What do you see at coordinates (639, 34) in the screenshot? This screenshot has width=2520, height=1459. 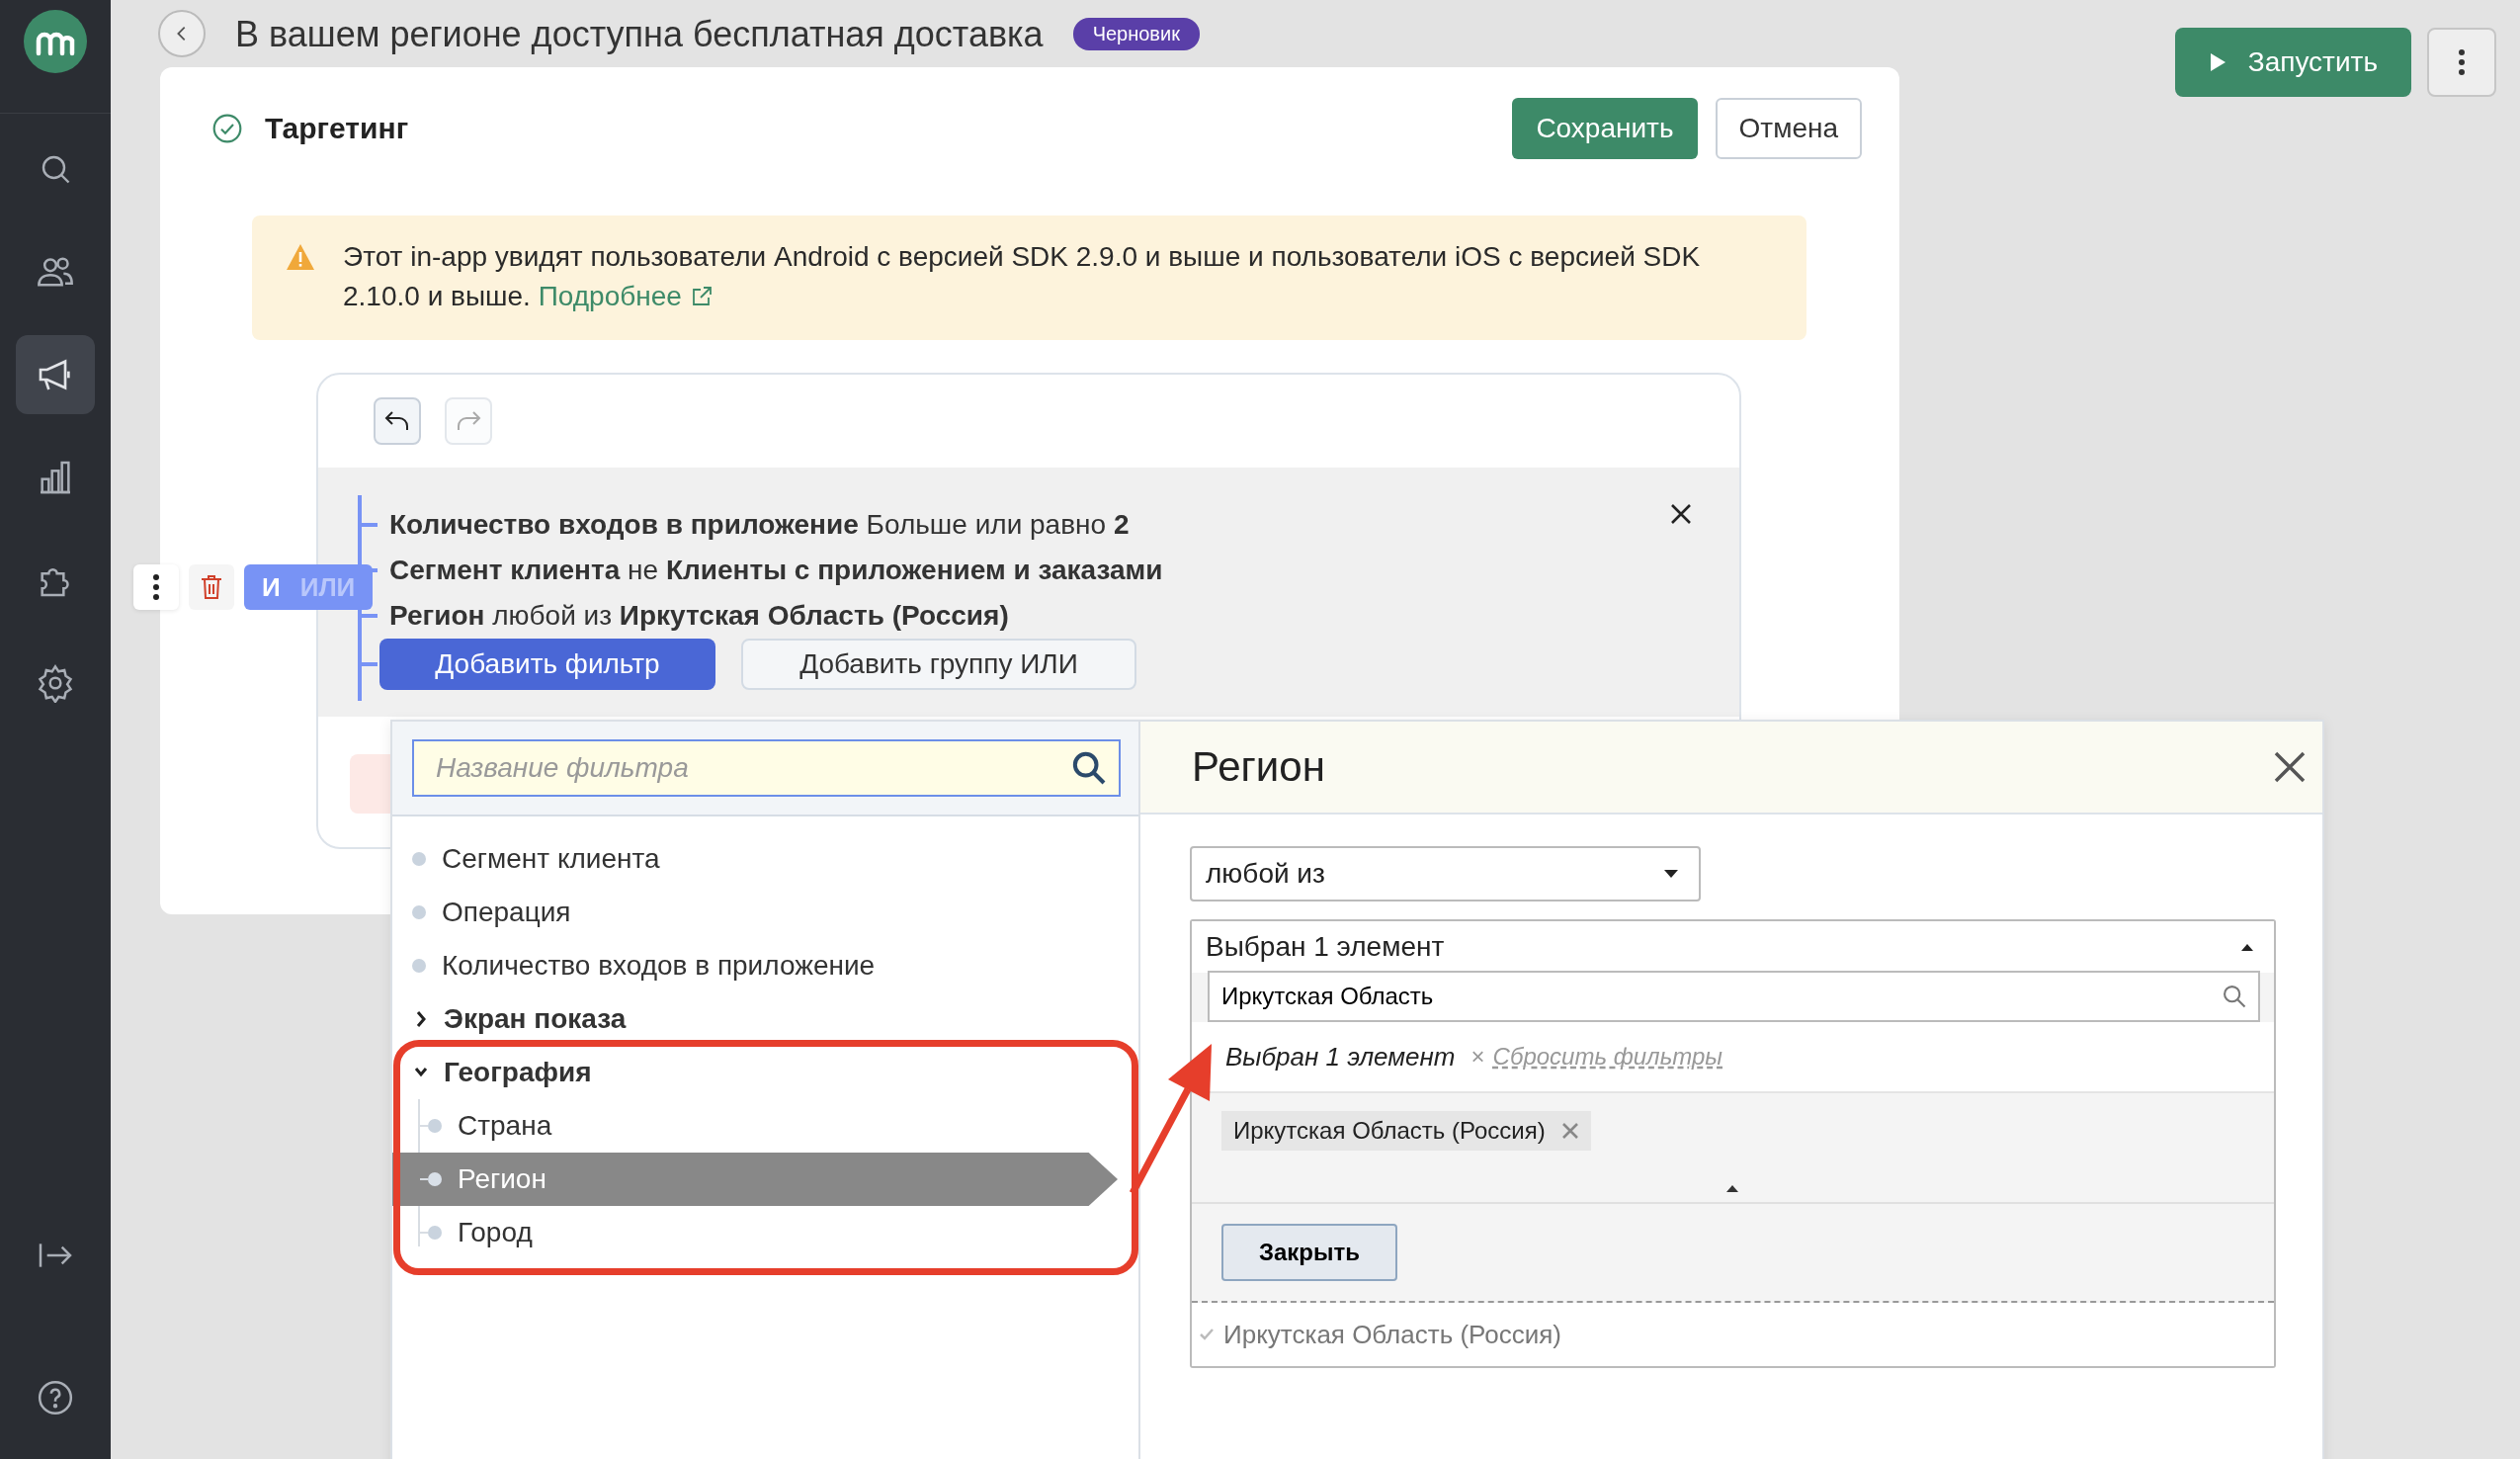 I see `page-title: В вашем регионе доступна бесплатная доставка` at bounding box center [639, 34].